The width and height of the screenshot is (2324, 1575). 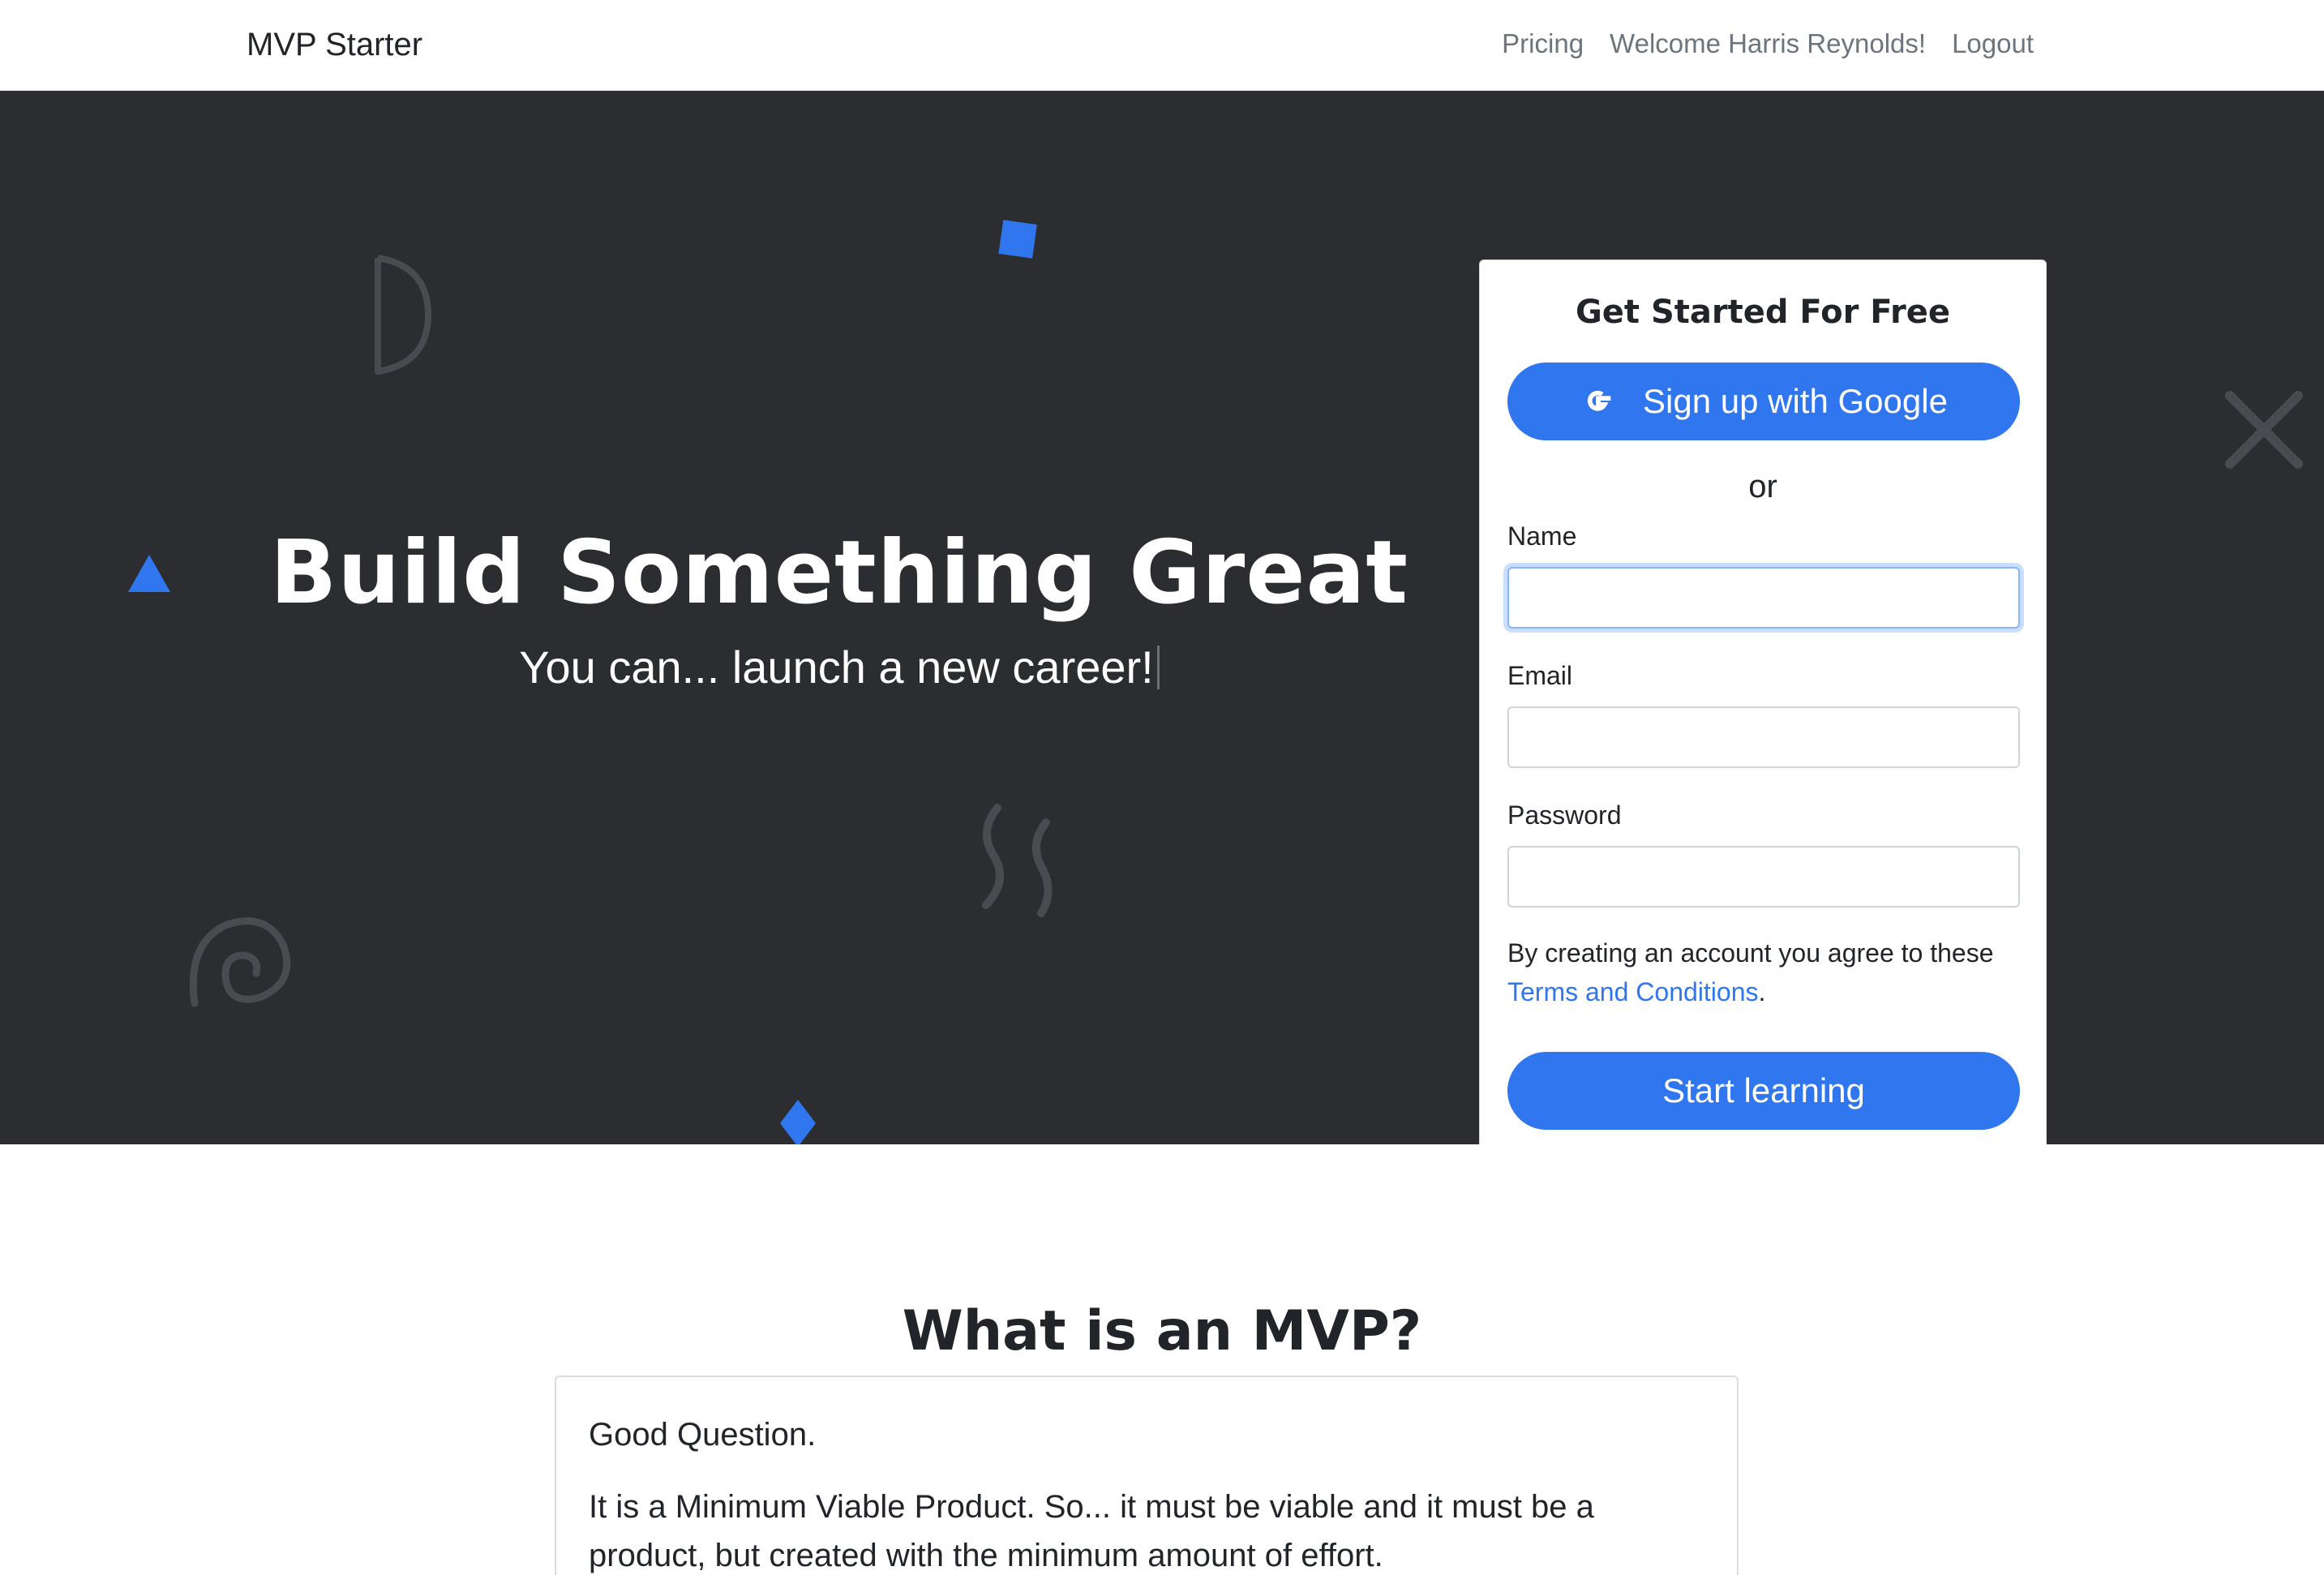 What do you see at coordinates (703, 1435) in the screenshot?
I see `mvp-paragraph-1: Good Question.` at bounding box center [703, 1435].